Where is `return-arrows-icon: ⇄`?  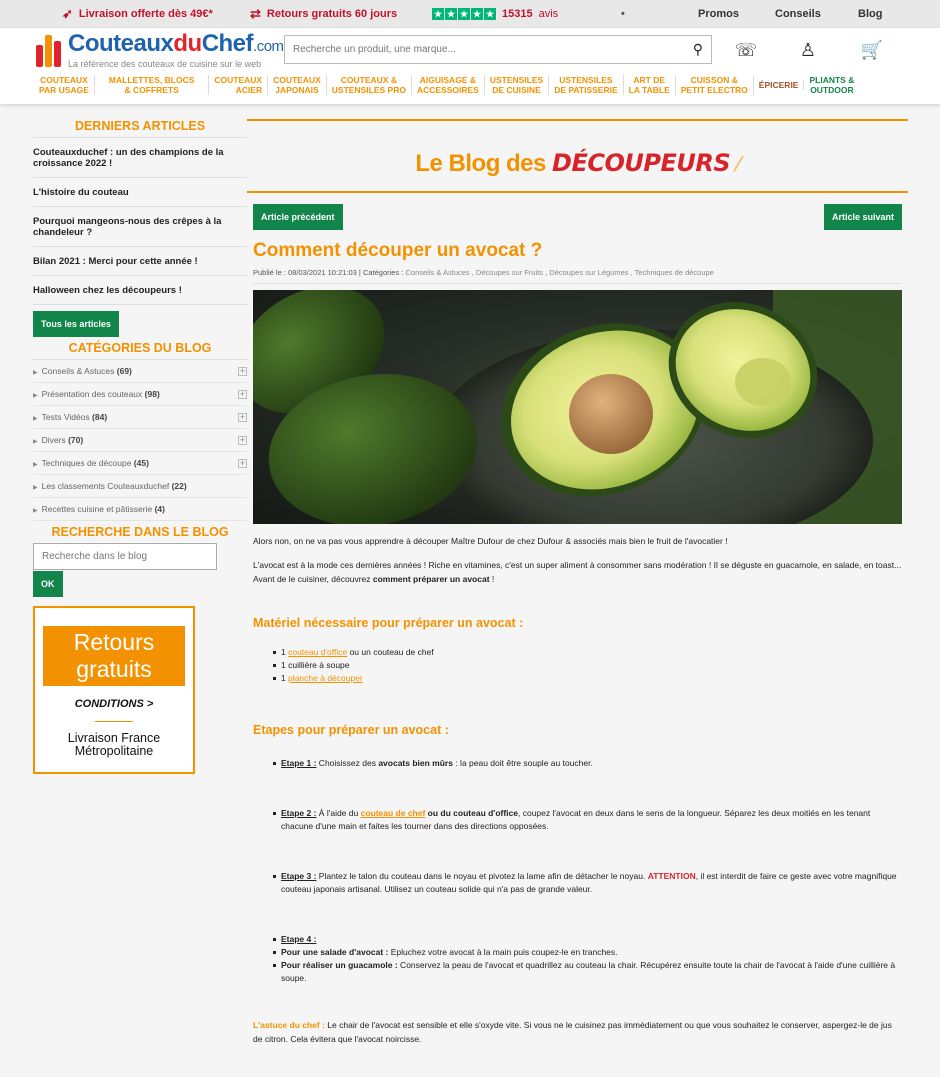
return-arrows-icon: ⇄ is located at coordinates (255, 13).